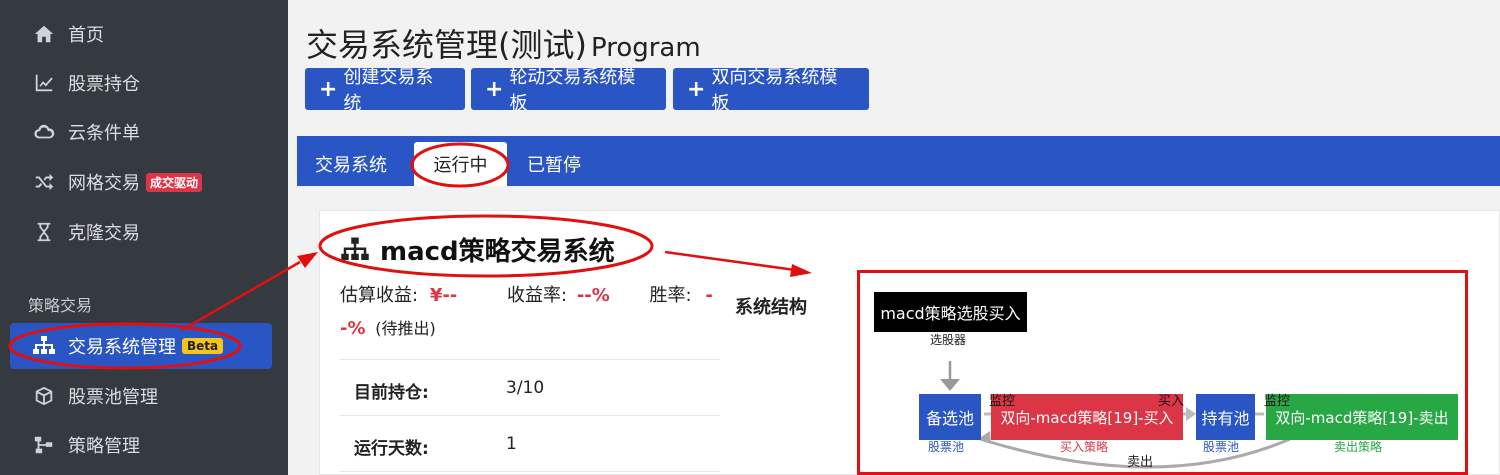 Image resolution: width=1500 pixels, height=475 pixels. Describe the element at coordinates (144, 445) in the screenshot. I see `sidebar-item-strategy-management: 策略管理` at that location.